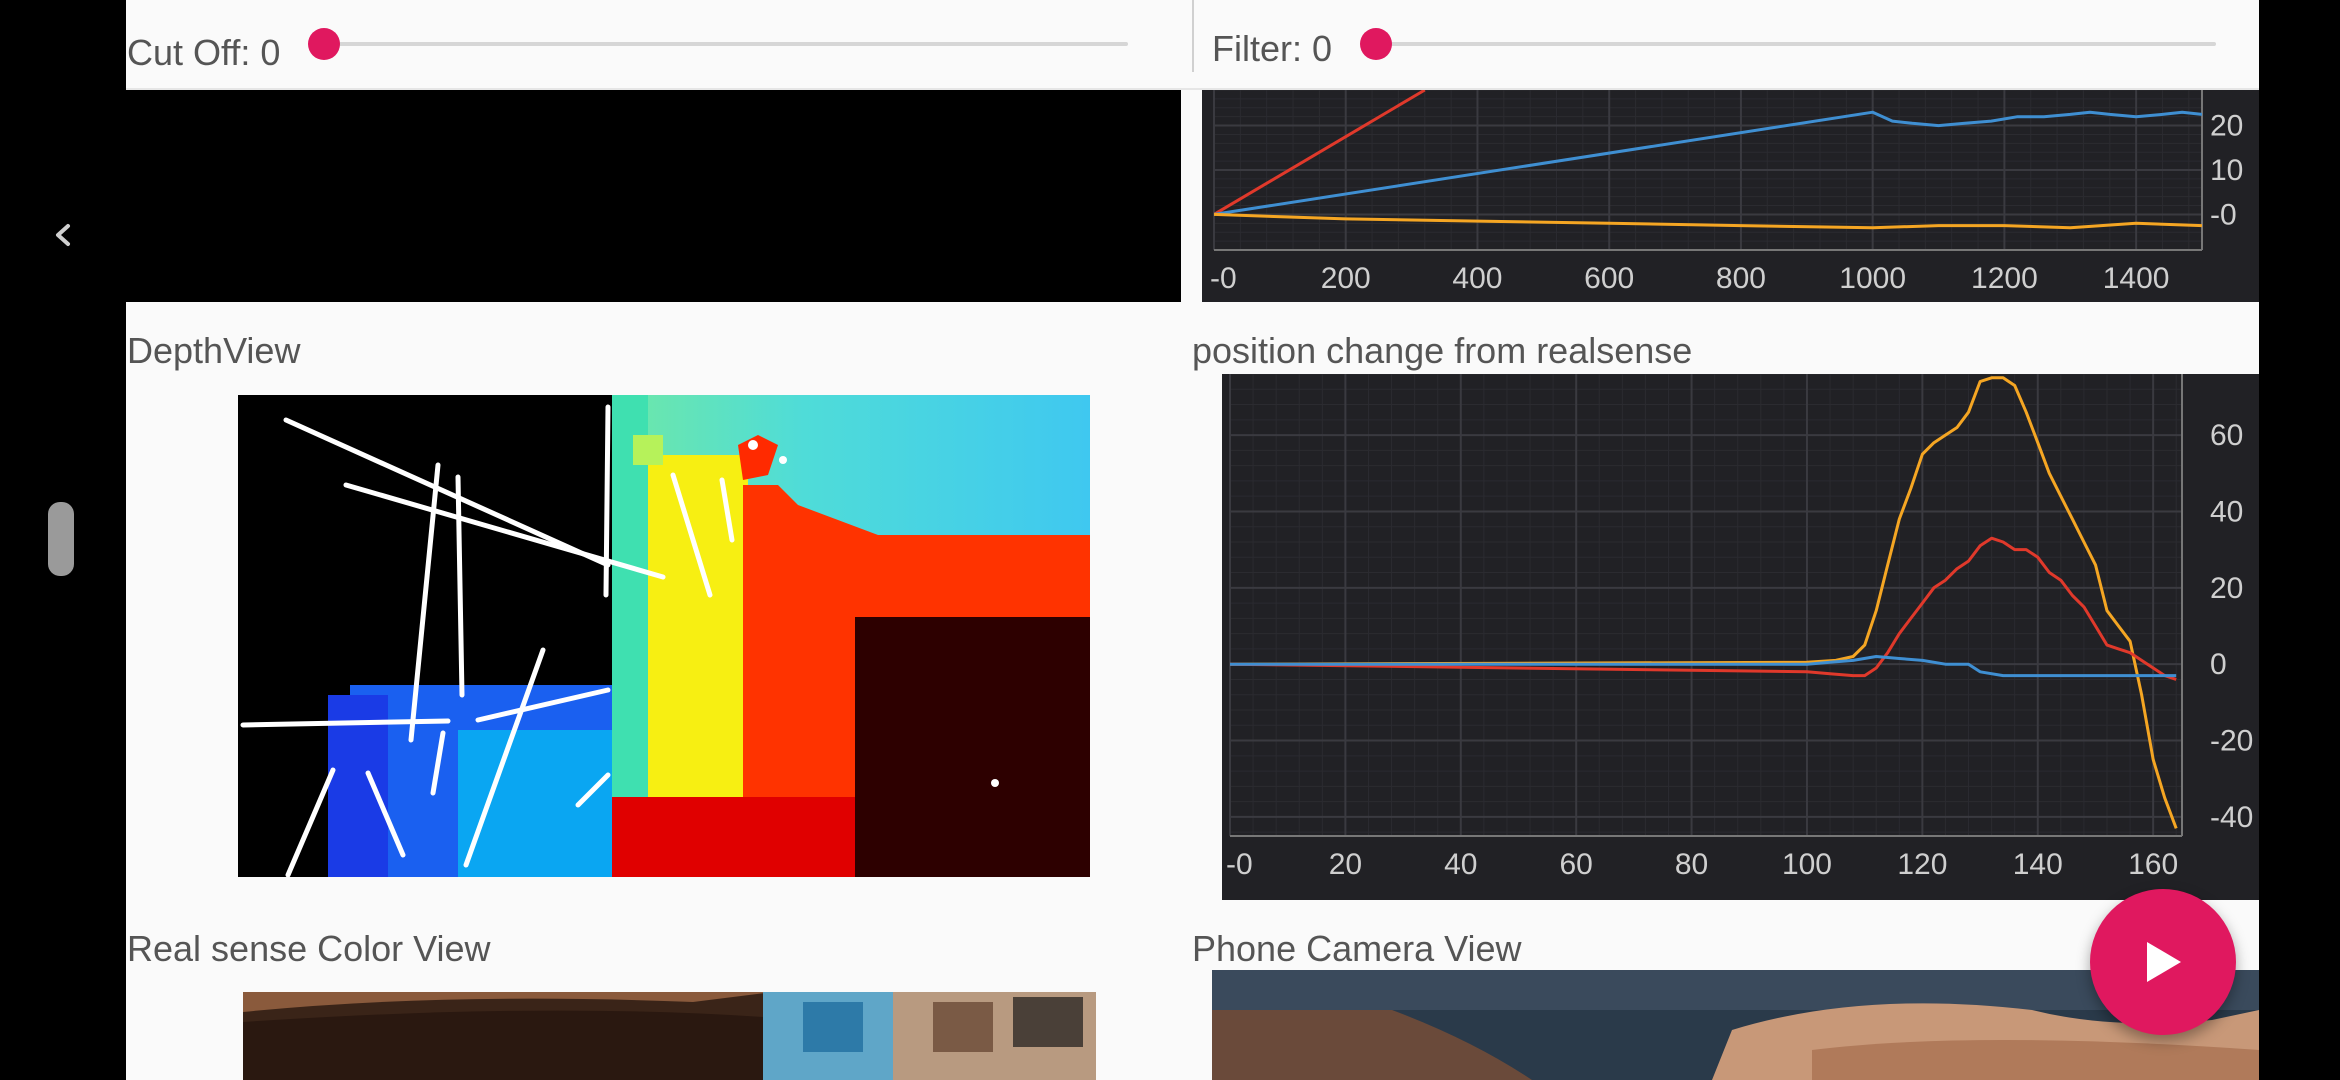 This screenshot has width=2340, height=1080. I want to click on x-tick-label: 120, so click(1922, 864).